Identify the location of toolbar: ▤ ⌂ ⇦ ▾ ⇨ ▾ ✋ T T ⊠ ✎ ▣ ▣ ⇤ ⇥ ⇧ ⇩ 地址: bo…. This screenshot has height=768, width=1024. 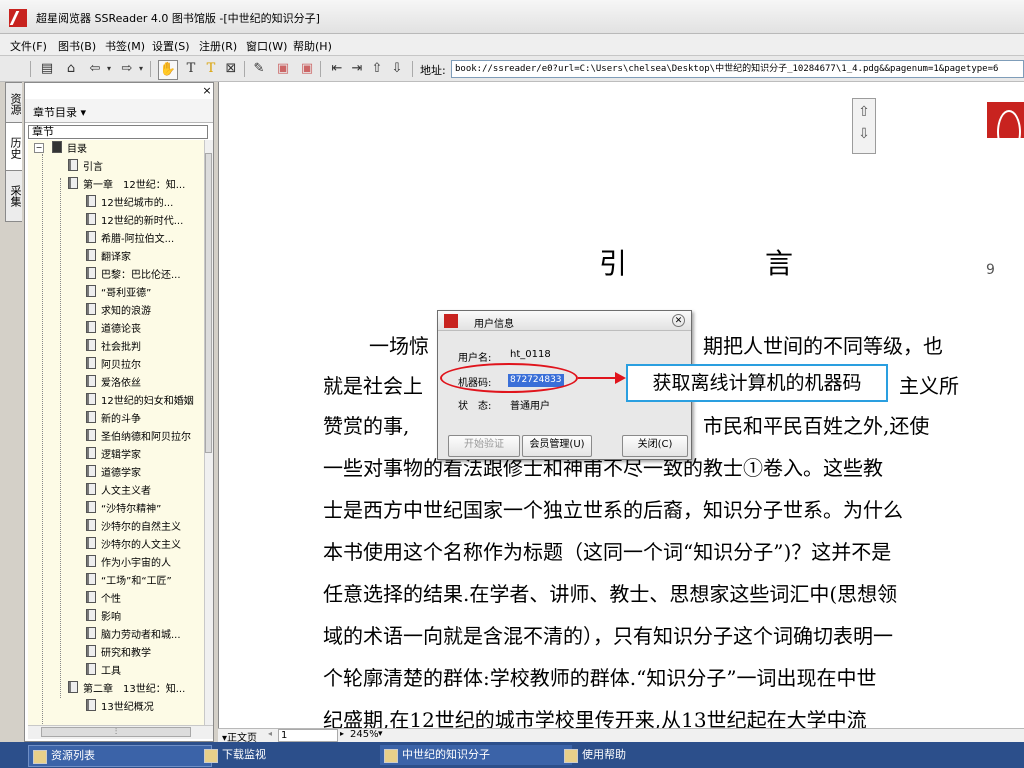
(512, 69).